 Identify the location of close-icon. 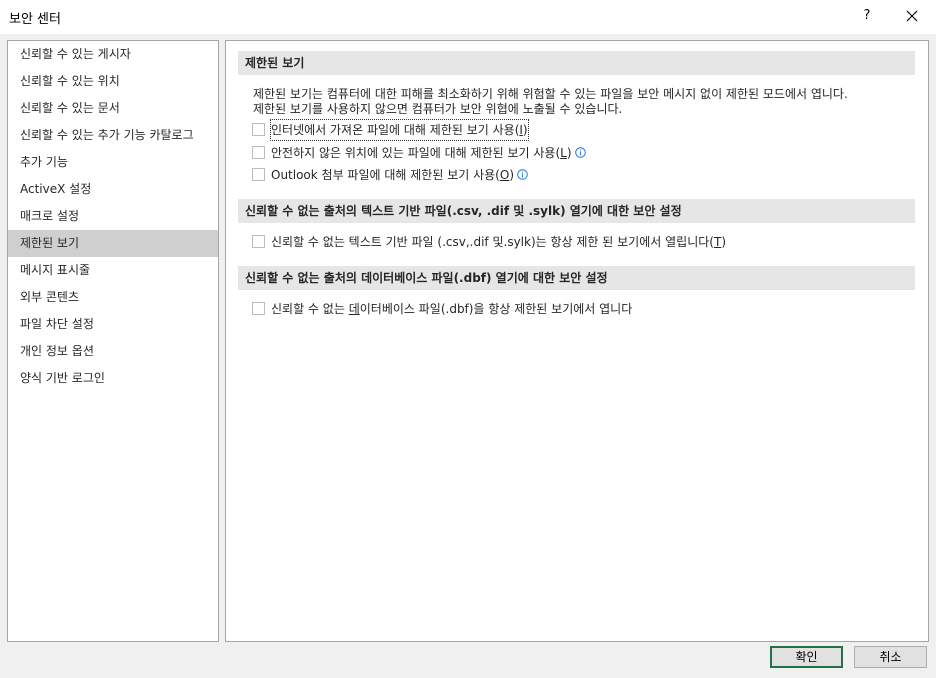
(912, 16).